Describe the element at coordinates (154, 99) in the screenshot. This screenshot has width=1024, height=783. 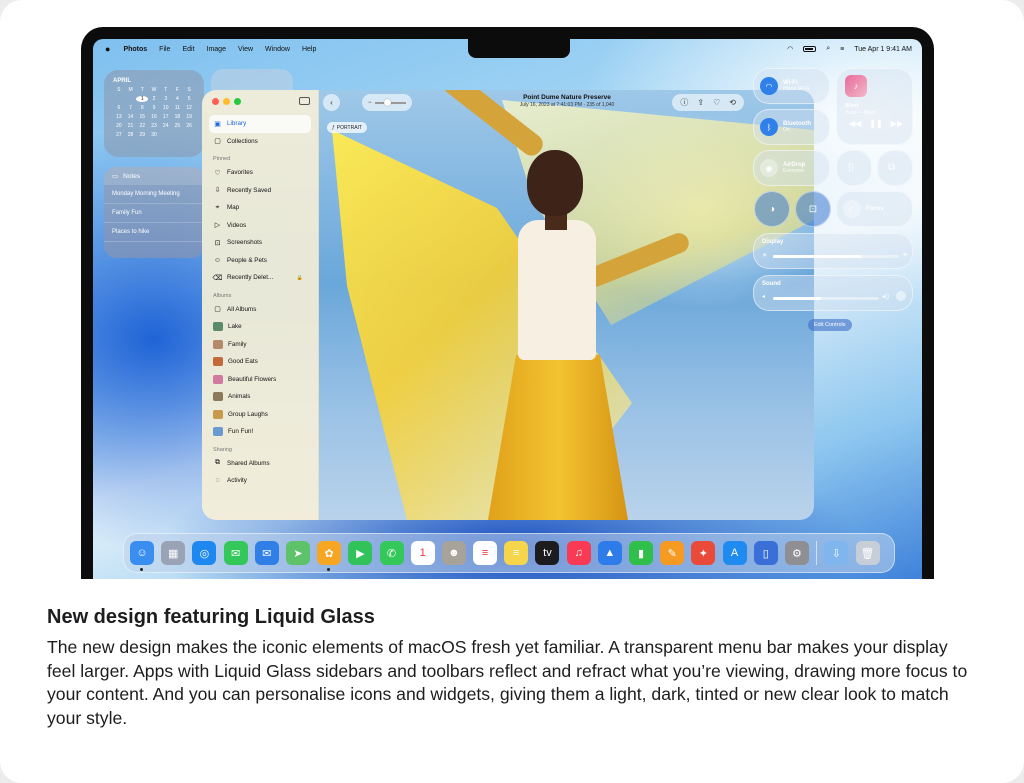
I see `calendar-day: 2` at that location.